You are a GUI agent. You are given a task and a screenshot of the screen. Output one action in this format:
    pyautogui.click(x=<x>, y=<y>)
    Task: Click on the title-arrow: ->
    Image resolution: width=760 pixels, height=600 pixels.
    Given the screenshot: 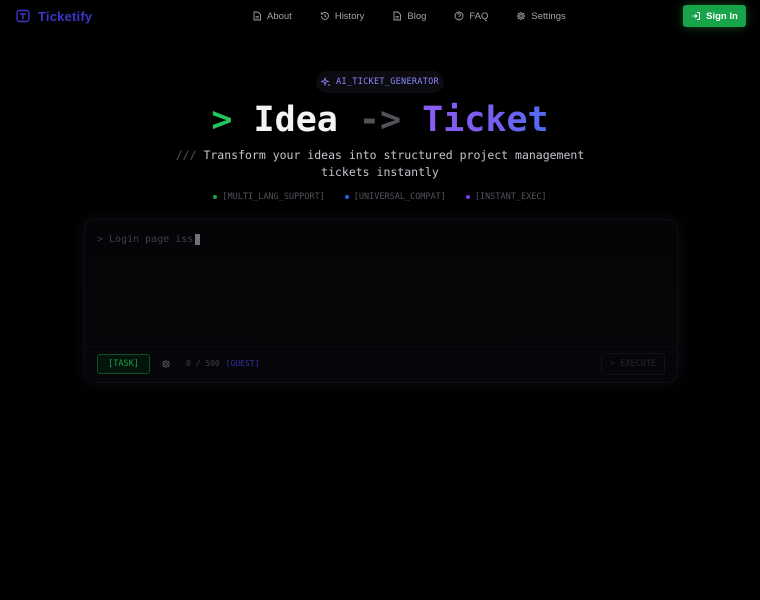 What is the action you would take?
    pyautogui.click(x=380, y=120)
    